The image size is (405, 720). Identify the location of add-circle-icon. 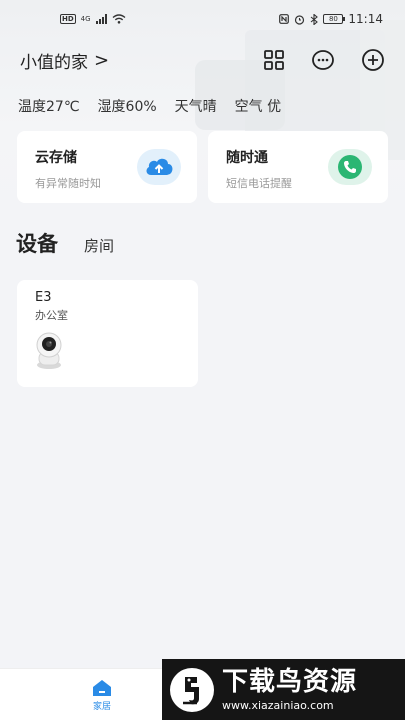
(373, 60).